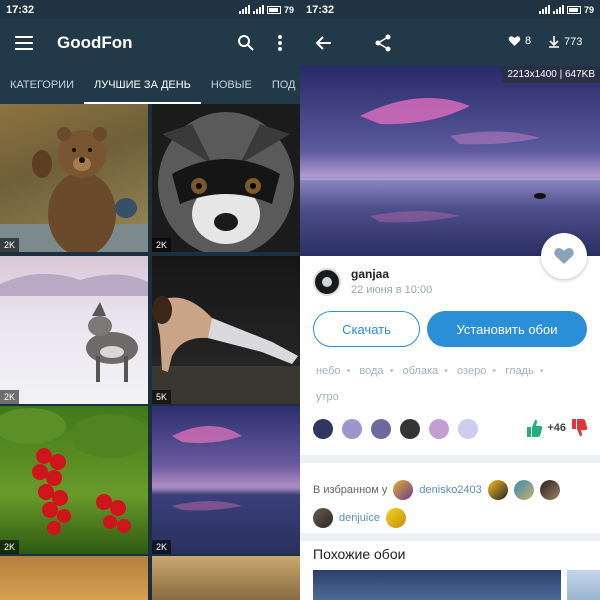 This screenshot has width=600, height=600. Describe the element at coordinates (359, 518) in the screenshot. I see `user-link: denjuice` at that location.